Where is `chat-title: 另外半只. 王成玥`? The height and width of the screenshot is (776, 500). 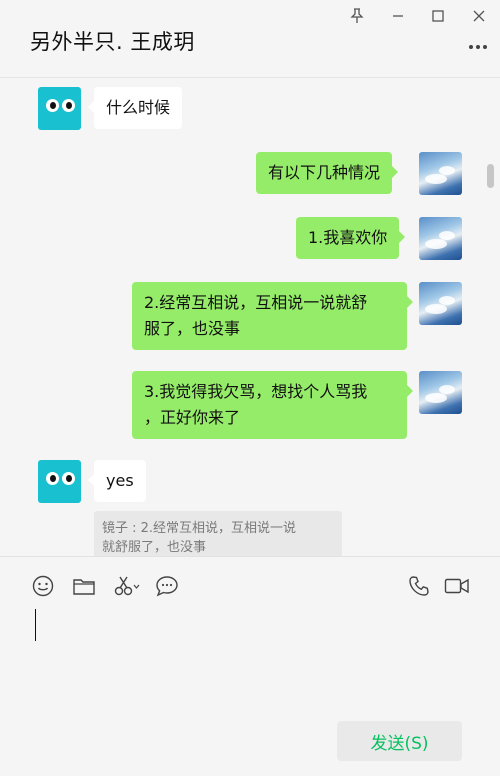
chat-title: 另外半只. 王成玥 is located at coordinates (112, 42).